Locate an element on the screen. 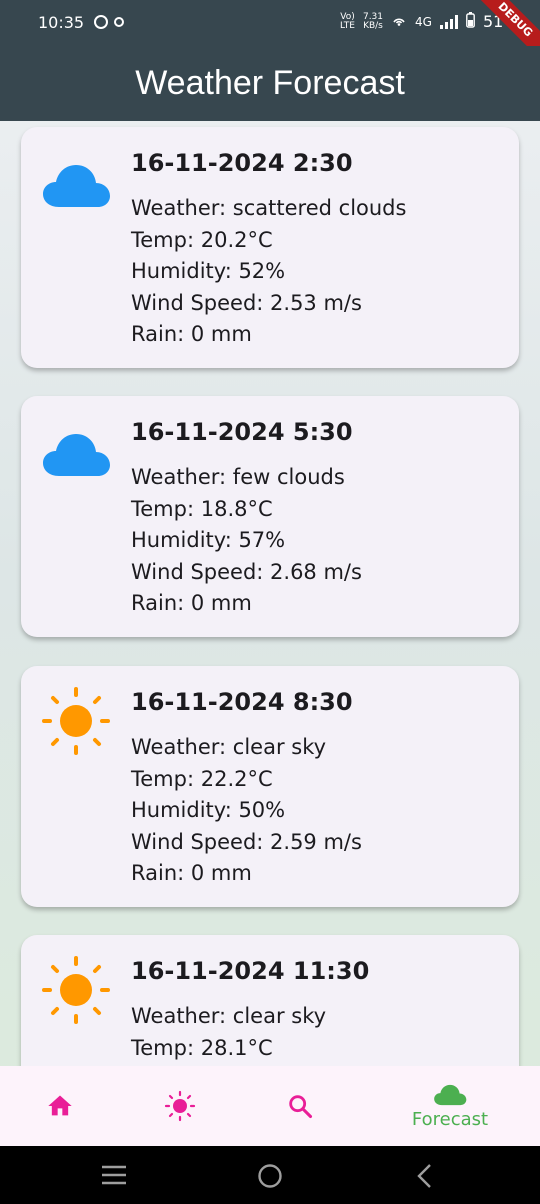  forecast-wind: Wind Speed: 2.59 m/s is located at coordinates (246, 841).